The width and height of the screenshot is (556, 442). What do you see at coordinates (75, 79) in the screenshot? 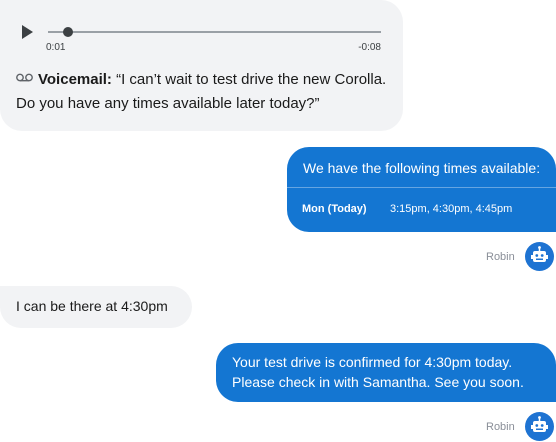
I see `voicemail-label: Voicemail:` at bounding box center [75, 79].